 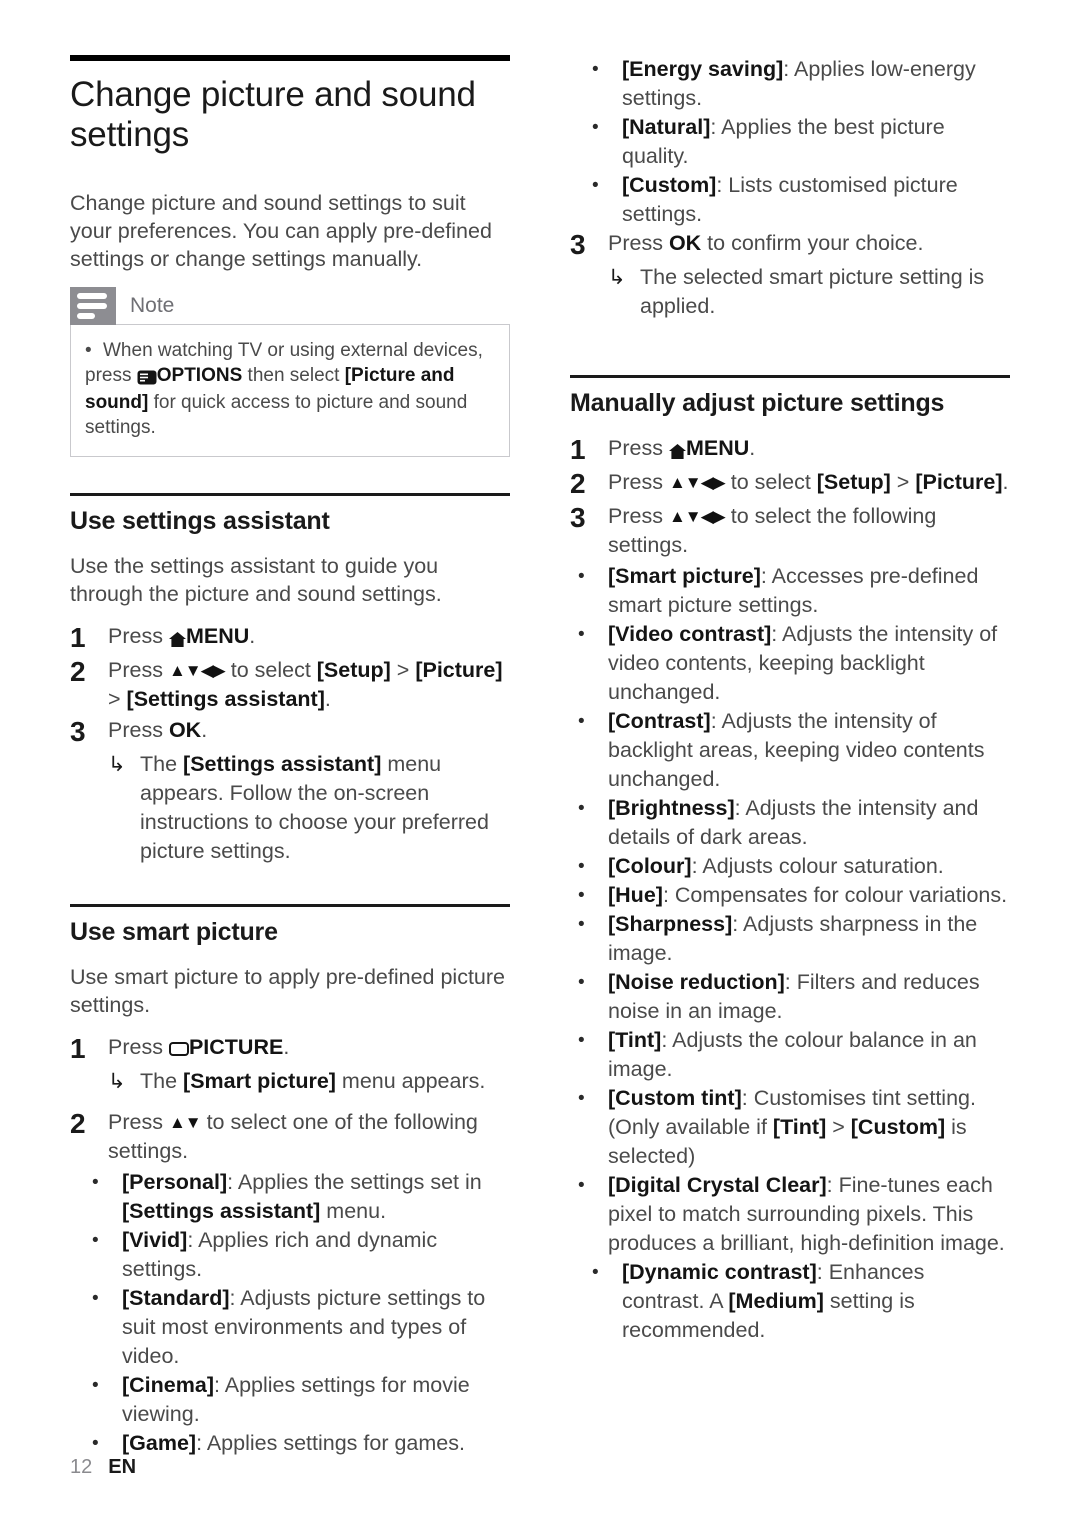 I want to click on option-name: [Video contrast], so click(x=690, y=634).